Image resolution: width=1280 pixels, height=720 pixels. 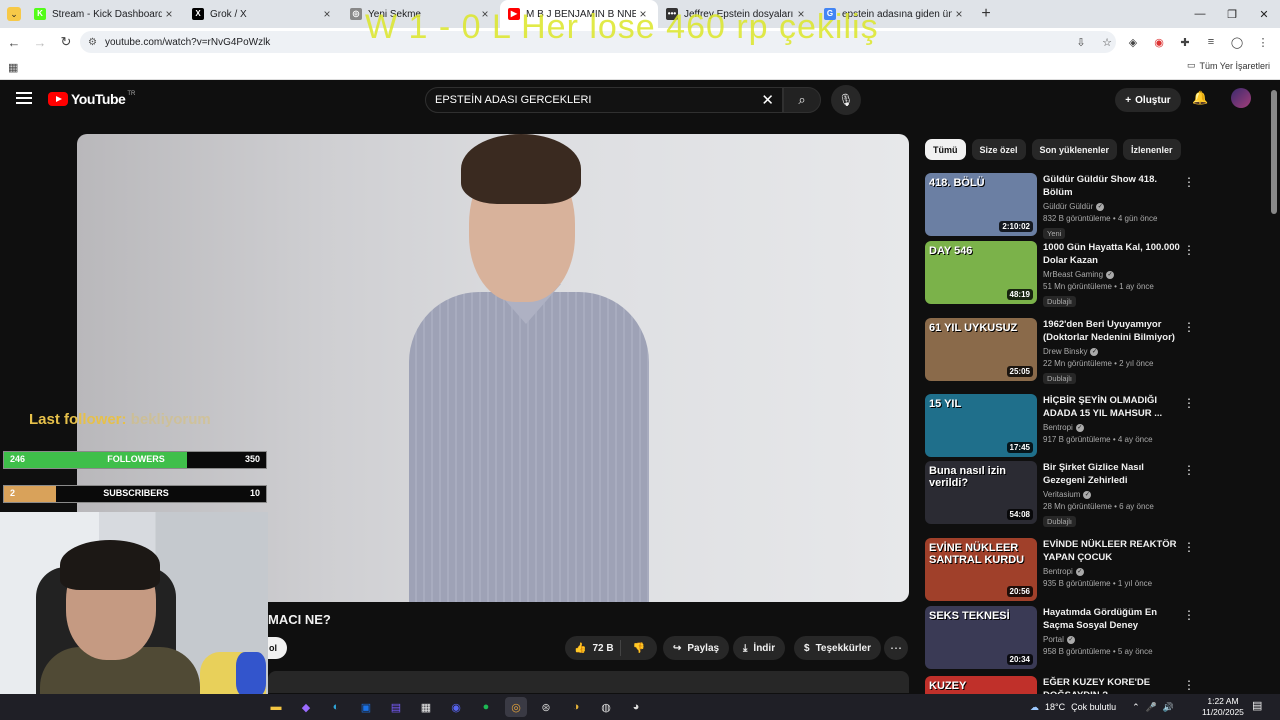 What do you see at coordinates (1081, 42) in the screenshot?
I see `install-icon: ⇩` at bounding box center [1081, 42].